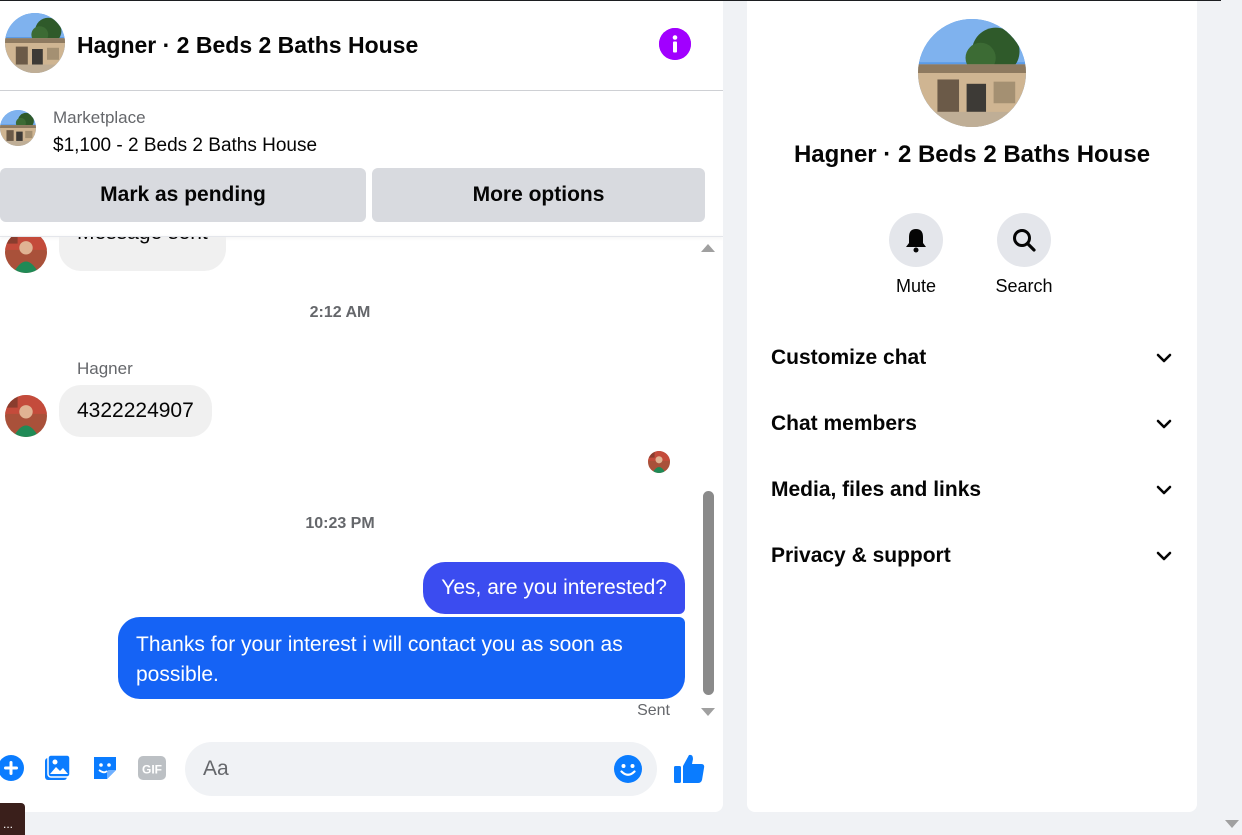 Image resolution: width=1242 pixels, height=835 pixels. Describe the element at coordinates (554, 588) in the screenshot. I see `message-bubble-outgoing: Yes, are you interested?` at that location.